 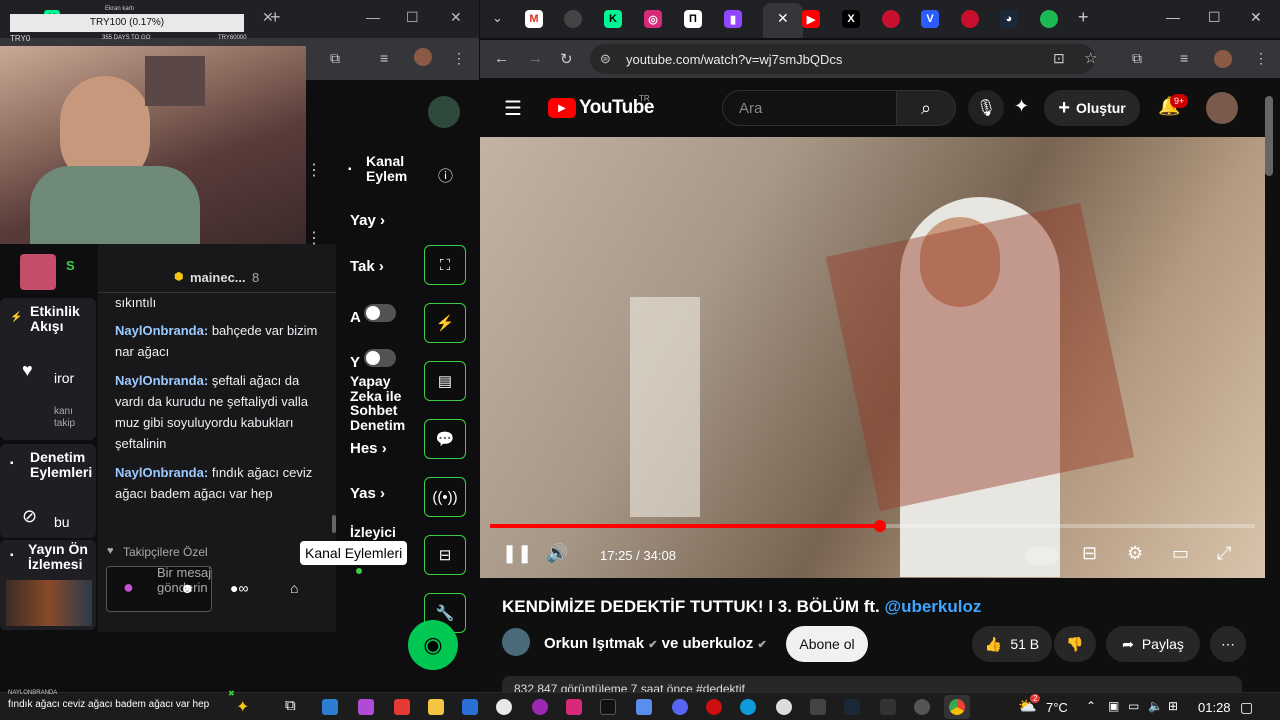 What do you see at coordinates (1135, 553) in the screenshot?
I see `settings-gear-icon: ⚙` at bounding box center [1135, 553].